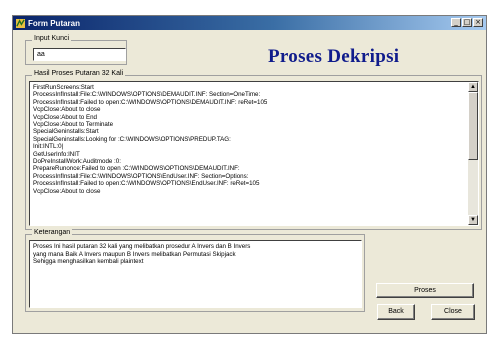 The height and width of the screenshot is (349, 502). I want to click on proses-button: Proses, so click(425, 290).